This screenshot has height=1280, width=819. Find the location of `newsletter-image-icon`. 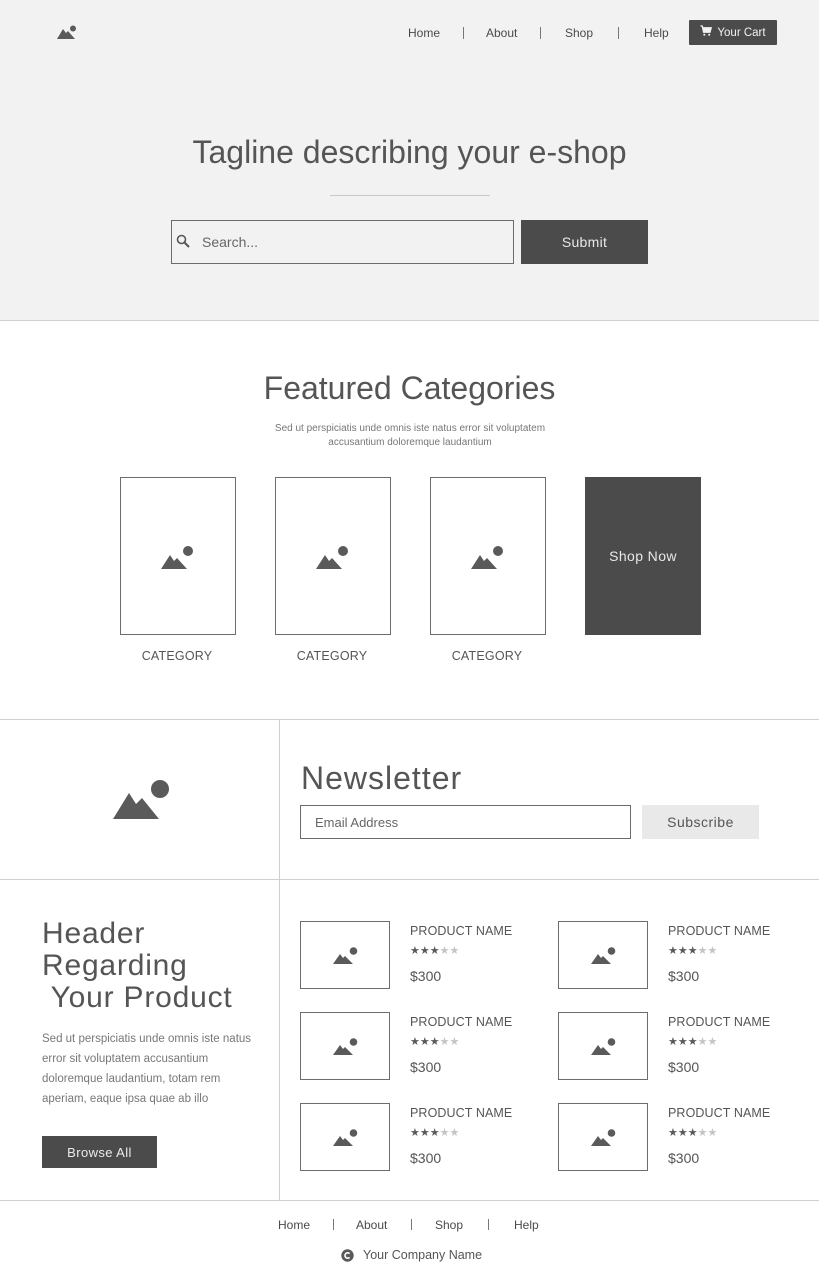

newsletter-image-icon is located at coordinates (141, 799).